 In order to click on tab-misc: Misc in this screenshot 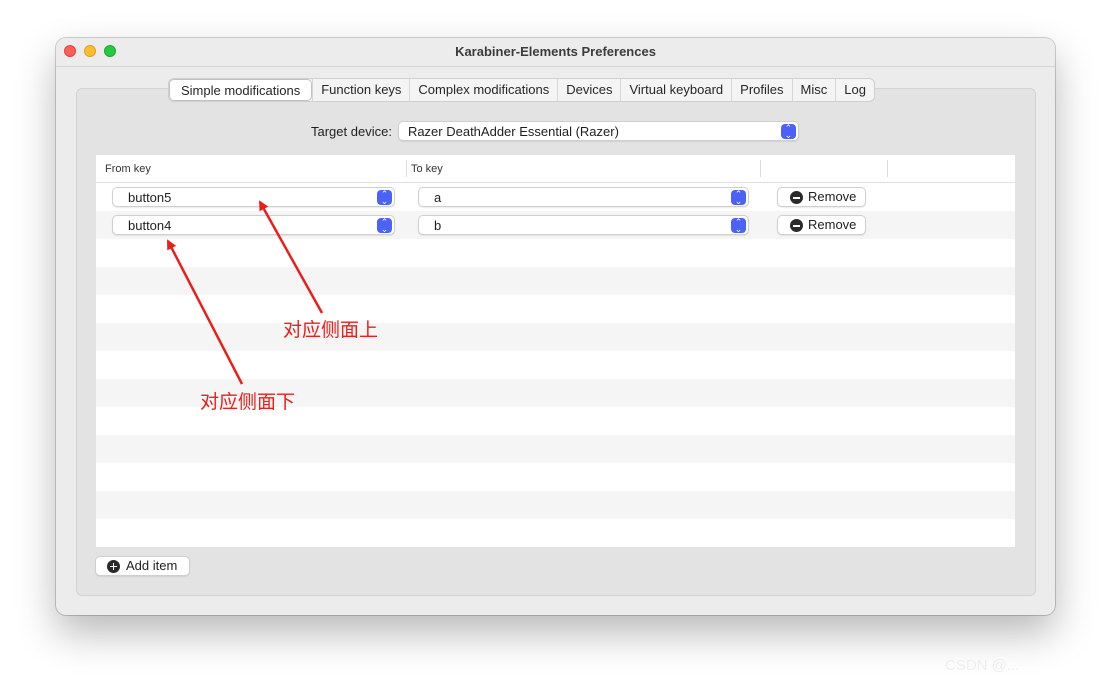, I will do `click(813, 90)`.